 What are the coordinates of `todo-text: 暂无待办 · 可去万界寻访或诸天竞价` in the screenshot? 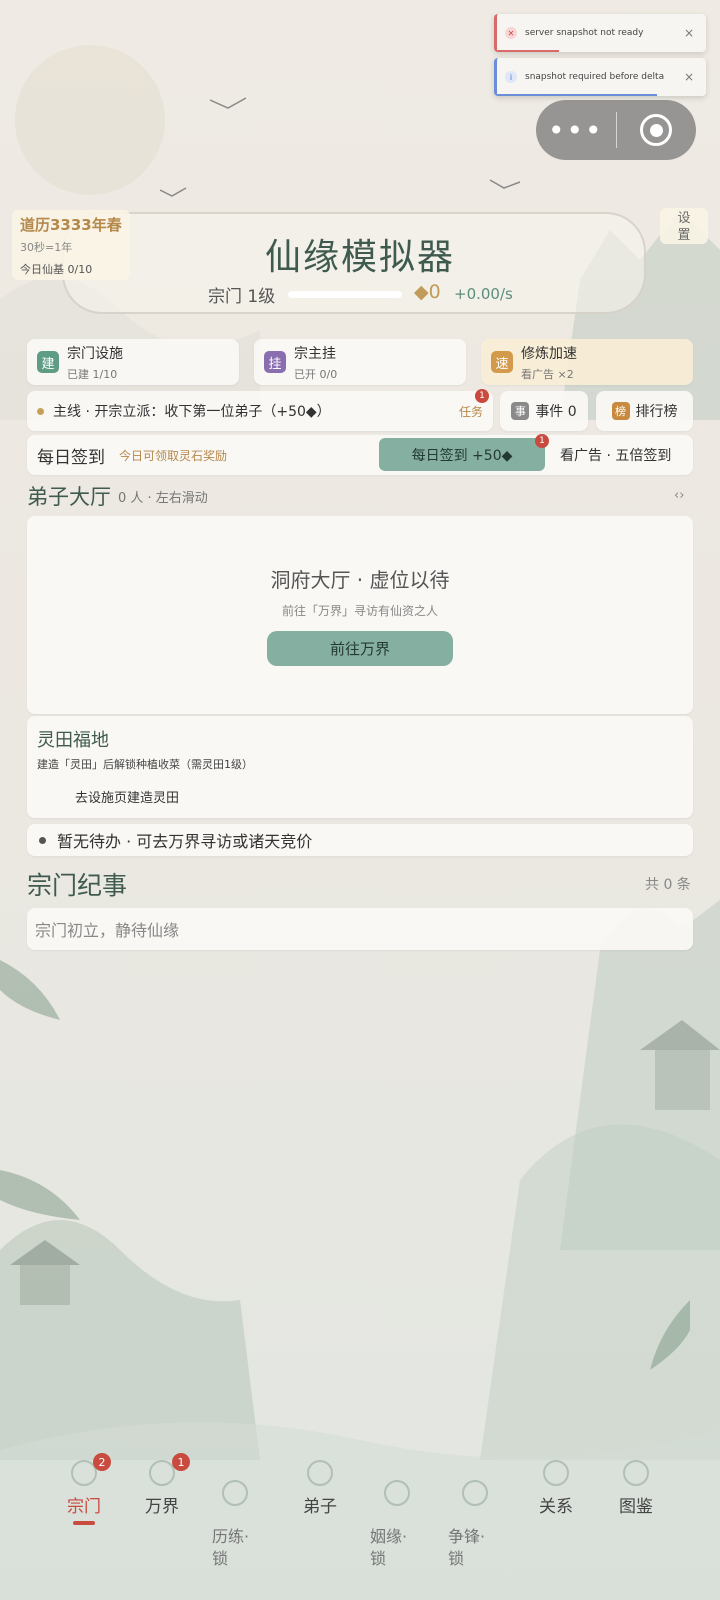 It's located at (185, 841).